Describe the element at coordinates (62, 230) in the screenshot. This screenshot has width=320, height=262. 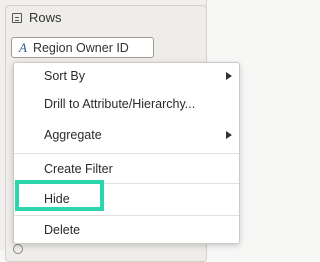
I see `menu-item-label: Delete` at that location.